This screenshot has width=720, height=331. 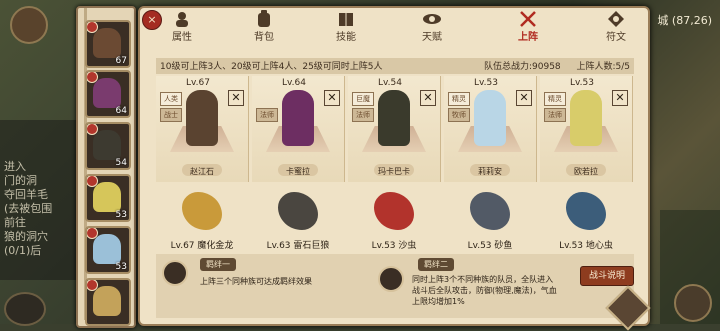 I want to click on tab-label: 属性, so click(x=182, y=37).